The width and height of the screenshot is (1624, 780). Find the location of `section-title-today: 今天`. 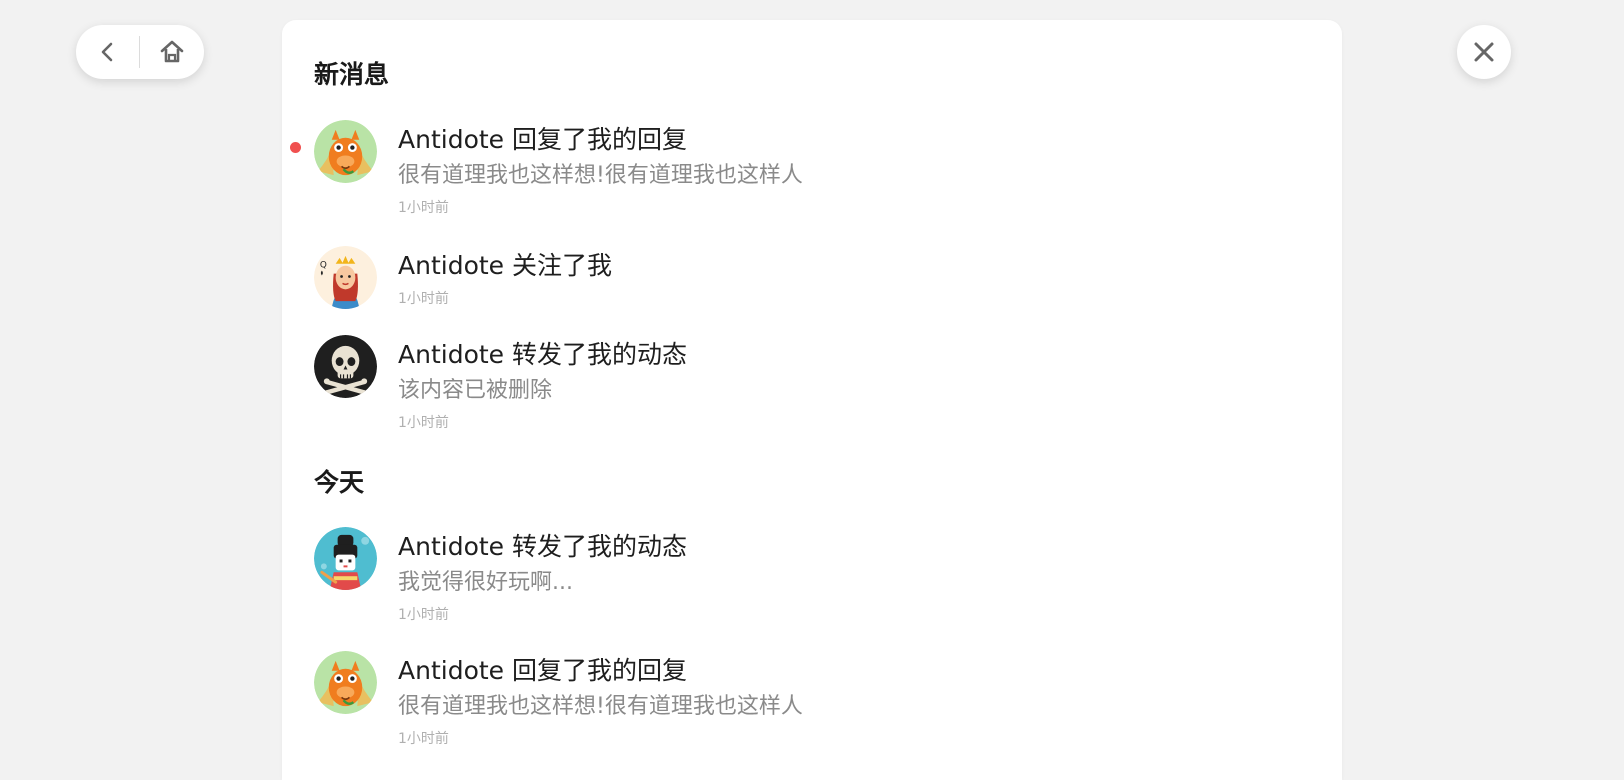

section-title-today: 今天 is located at coordinates (339, 482).